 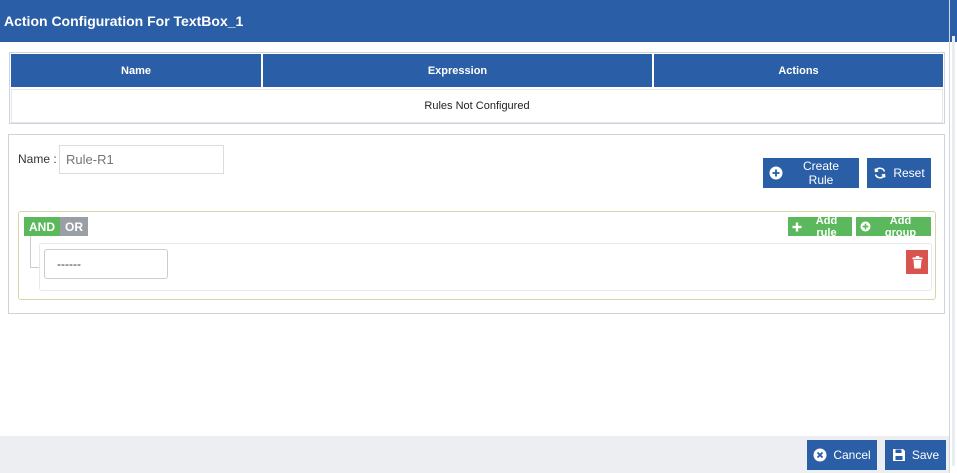 I want to click on scrollbar-thumb, so click(x=953, y=251).